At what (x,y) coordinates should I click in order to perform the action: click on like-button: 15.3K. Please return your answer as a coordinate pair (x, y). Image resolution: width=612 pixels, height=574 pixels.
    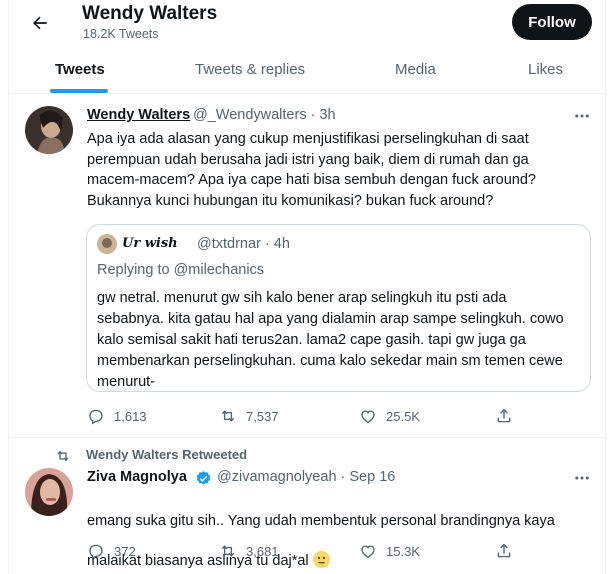
    Looking at the image, I should click on (389, 551).